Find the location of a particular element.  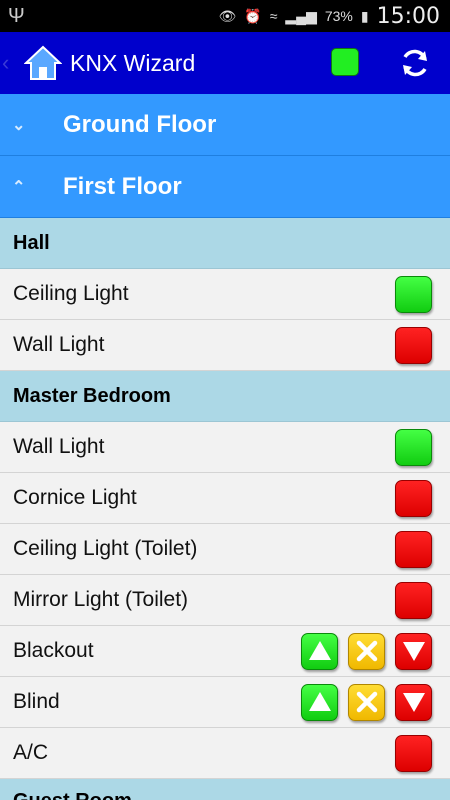

room-header-master-bedroom: Master Bedroom is located at coordinates (225, 396).